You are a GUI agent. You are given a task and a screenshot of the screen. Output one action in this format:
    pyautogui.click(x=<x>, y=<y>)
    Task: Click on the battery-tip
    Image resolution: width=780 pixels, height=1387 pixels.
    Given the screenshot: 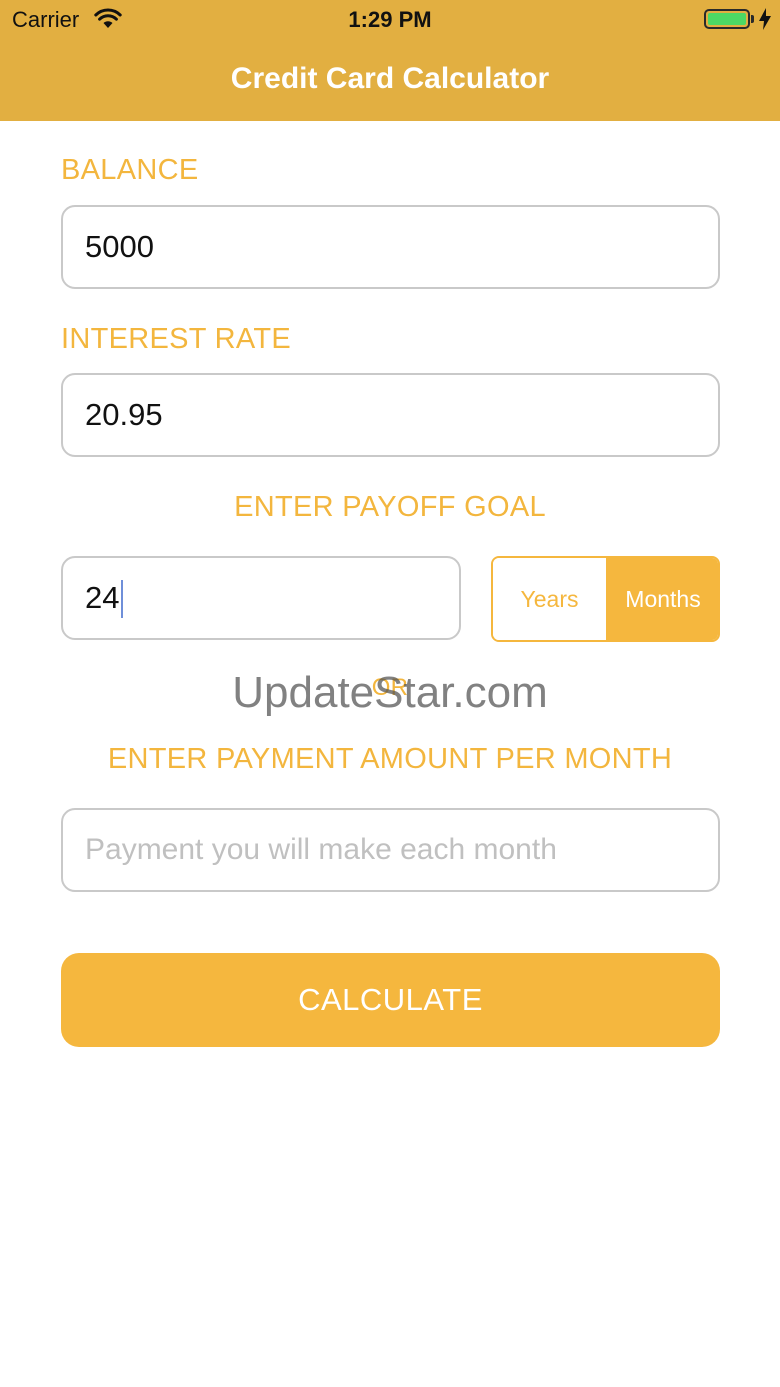 What is the action you would take?
    pyautogui.click(x=752, y=19)
    